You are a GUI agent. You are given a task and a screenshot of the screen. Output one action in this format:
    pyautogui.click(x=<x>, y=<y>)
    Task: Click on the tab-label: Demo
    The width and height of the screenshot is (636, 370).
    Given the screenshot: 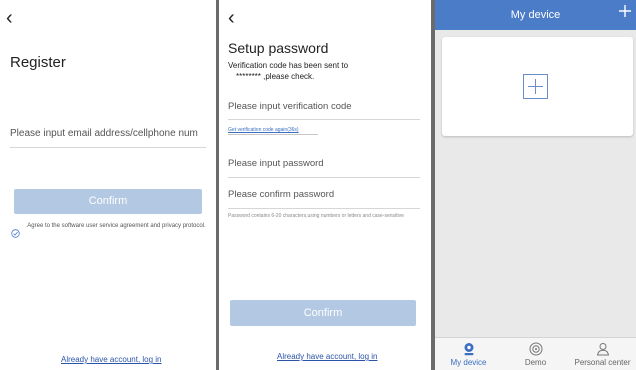 What is the action you would take?
    pyautogui.click(x=535, y=362)
    